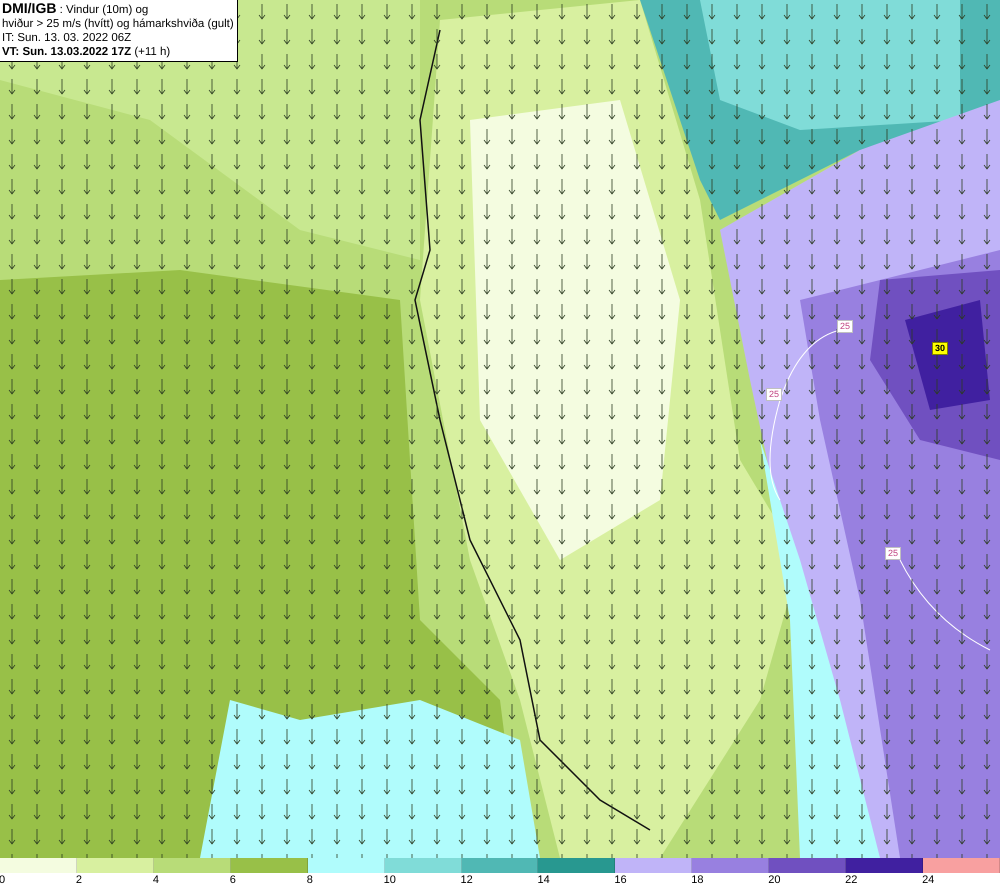 The width and height of the screenshot is (1000, 887). I want to click on legend-label: 22, so click(851, 880).